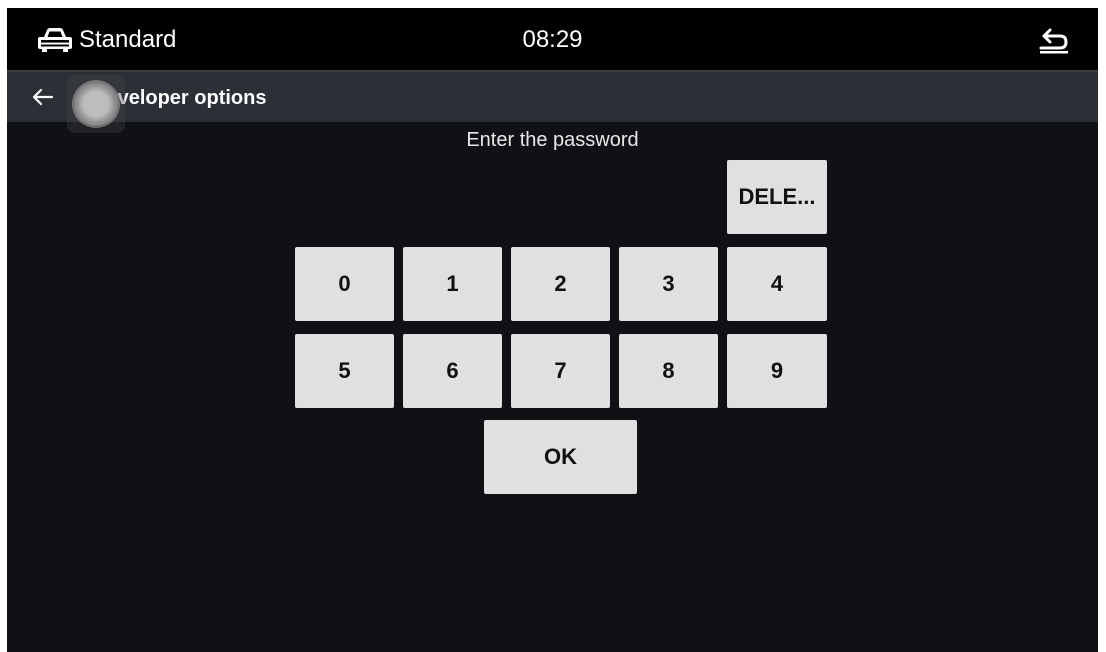 This screenshot has width=1106, height=652. What do you see at coordinates (777, 284) in the screenshot?
I see `key-4: 4` at bounding box center [777, 284].